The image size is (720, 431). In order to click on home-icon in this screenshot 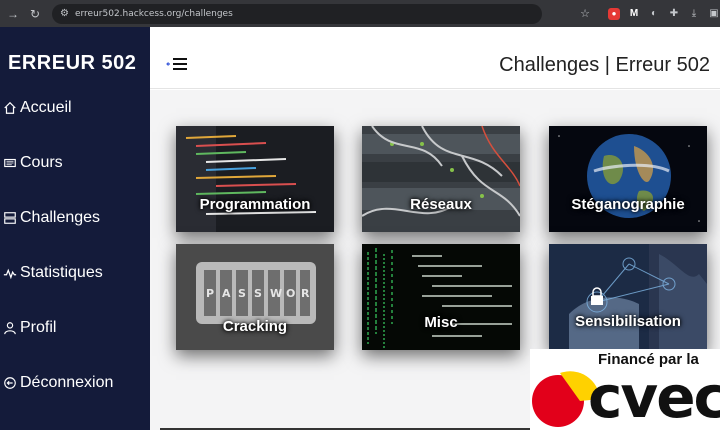, I will do `click(10, 108)`.